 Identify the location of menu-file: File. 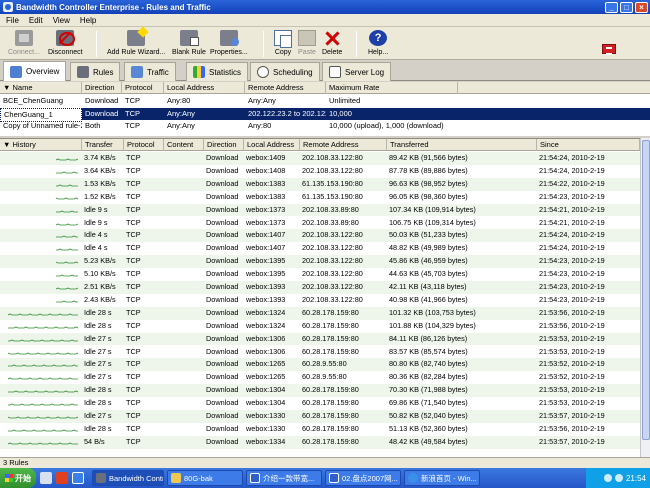
(12, 20).